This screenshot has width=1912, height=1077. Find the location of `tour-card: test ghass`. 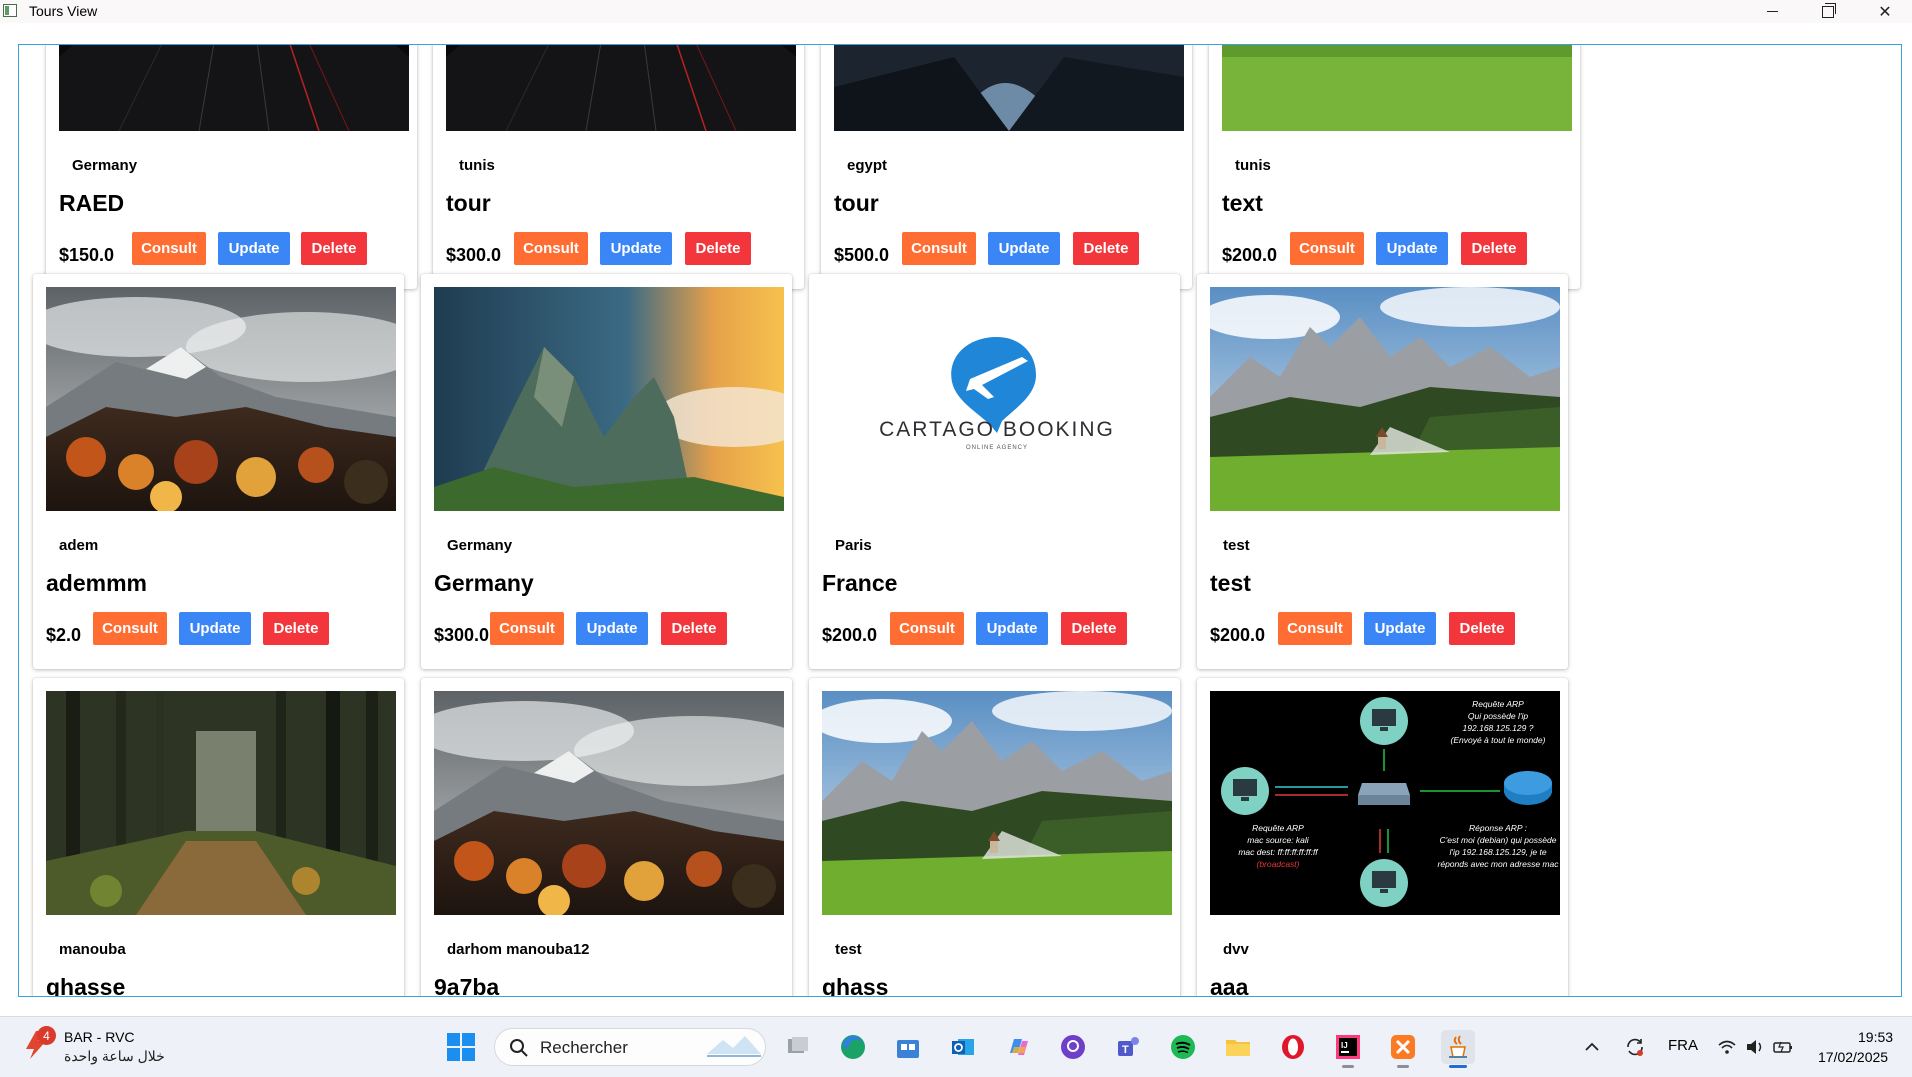

tour-card: test ghass is located at coordinates (994, 837).